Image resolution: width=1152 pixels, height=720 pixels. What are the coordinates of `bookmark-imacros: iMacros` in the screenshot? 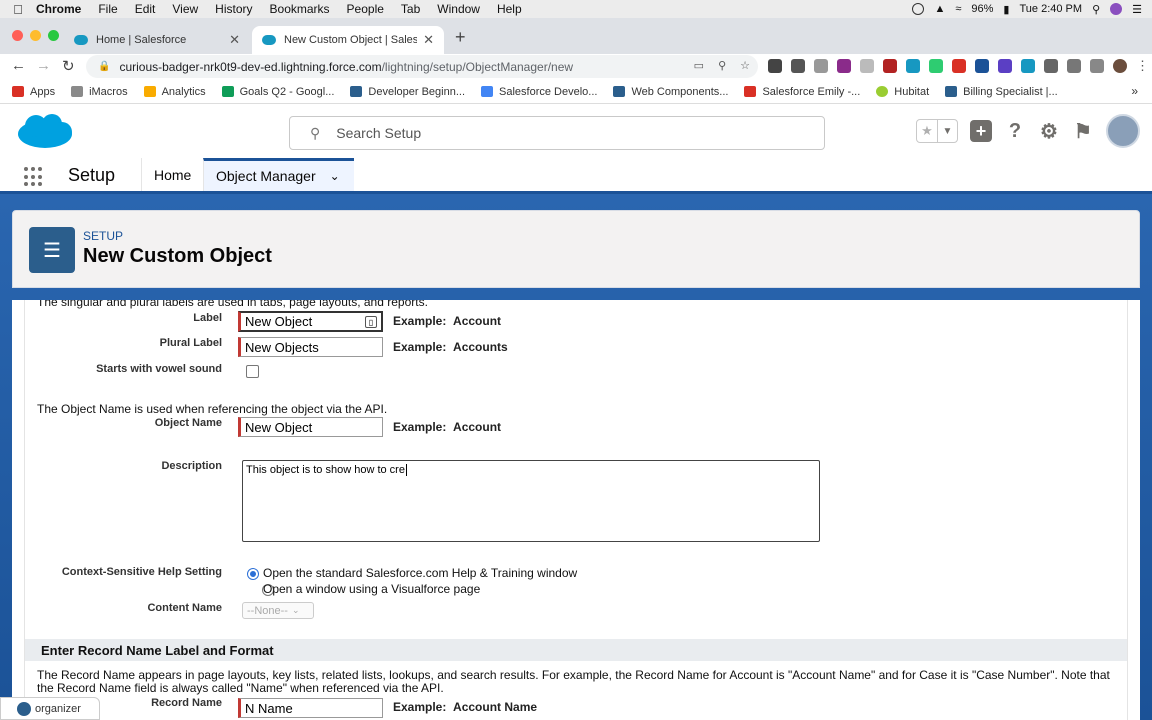 It's located at (99, 92).